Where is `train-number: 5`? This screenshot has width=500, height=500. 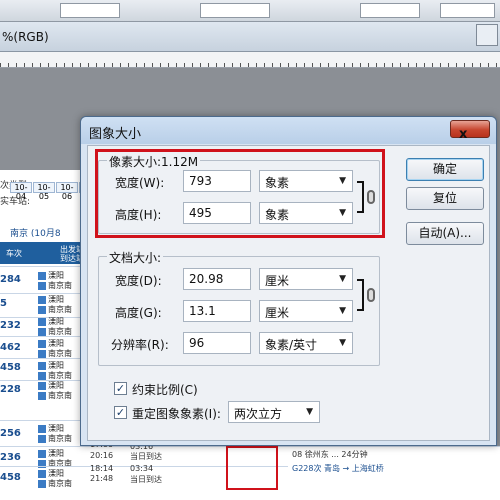 train-number: 5 is located at coordinates (3, 303).